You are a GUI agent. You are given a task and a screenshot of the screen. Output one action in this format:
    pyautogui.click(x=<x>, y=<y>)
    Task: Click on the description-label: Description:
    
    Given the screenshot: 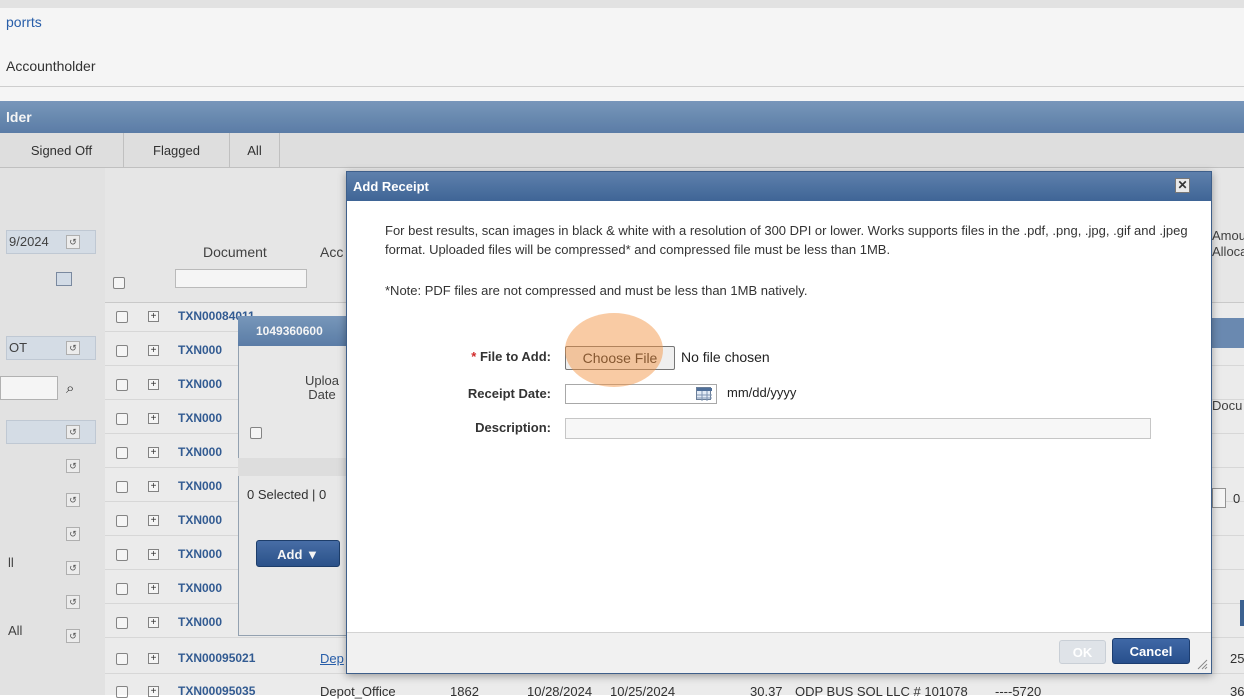 What is the action you would take?
    pyautogui.click(x=513, y=427)
    